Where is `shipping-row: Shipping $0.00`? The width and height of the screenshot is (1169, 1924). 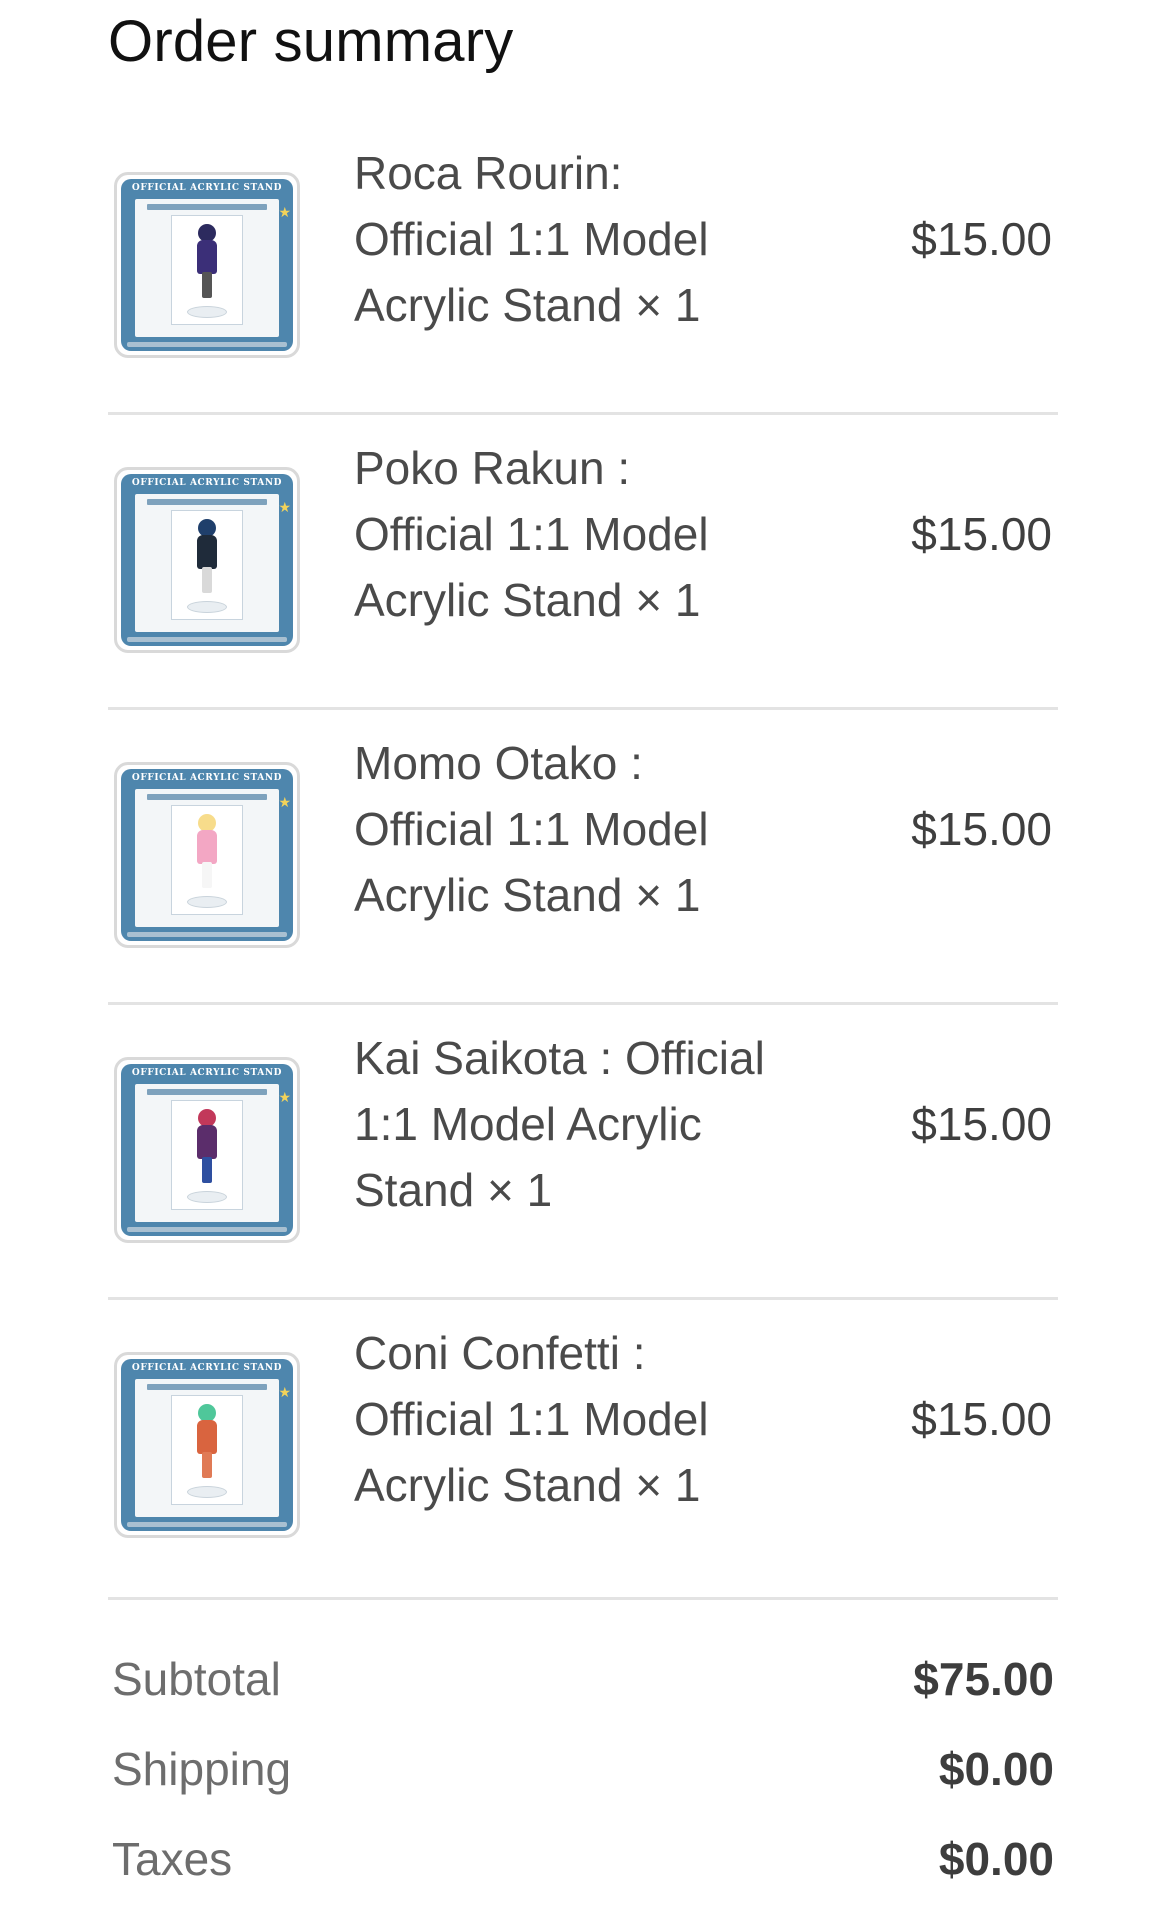
shipping-row: Shipping $0.00 is located at coordinates (583, 1775).